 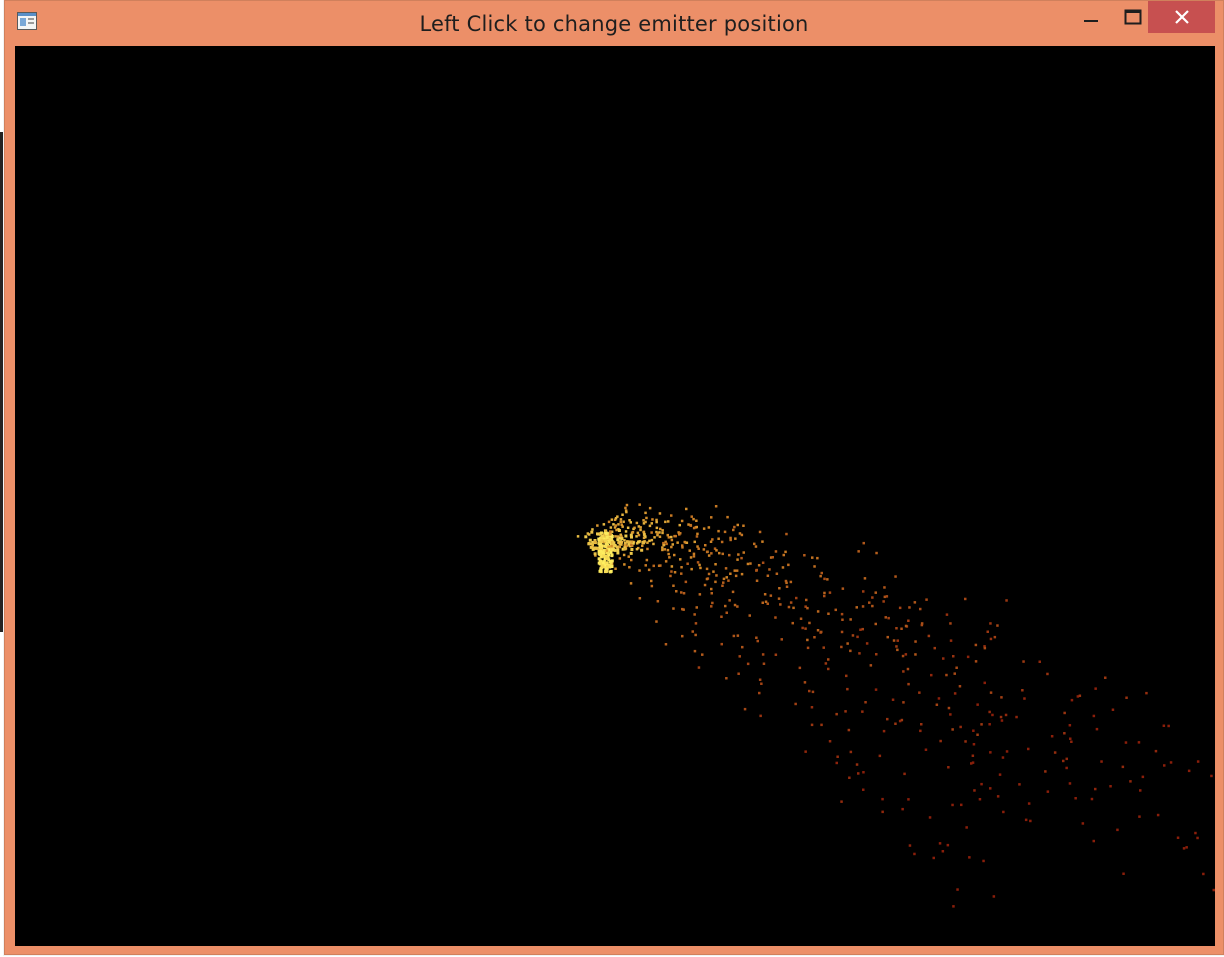 I want to click on title-bar: Left Click to change emitter position, so click(x=614, y=23).